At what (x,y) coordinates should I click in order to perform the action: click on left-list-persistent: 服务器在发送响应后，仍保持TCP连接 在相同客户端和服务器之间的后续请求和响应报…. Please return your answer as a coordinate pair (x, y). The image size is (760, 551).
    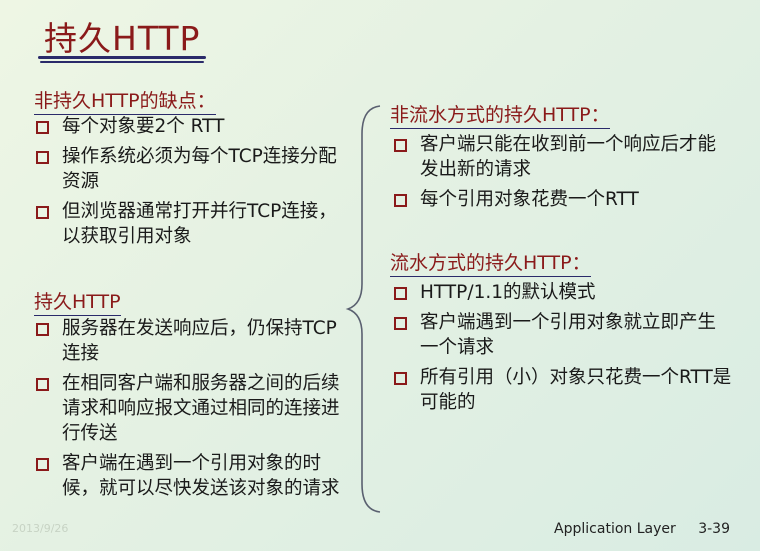
    Looking at the image, I should click on (192, 411).